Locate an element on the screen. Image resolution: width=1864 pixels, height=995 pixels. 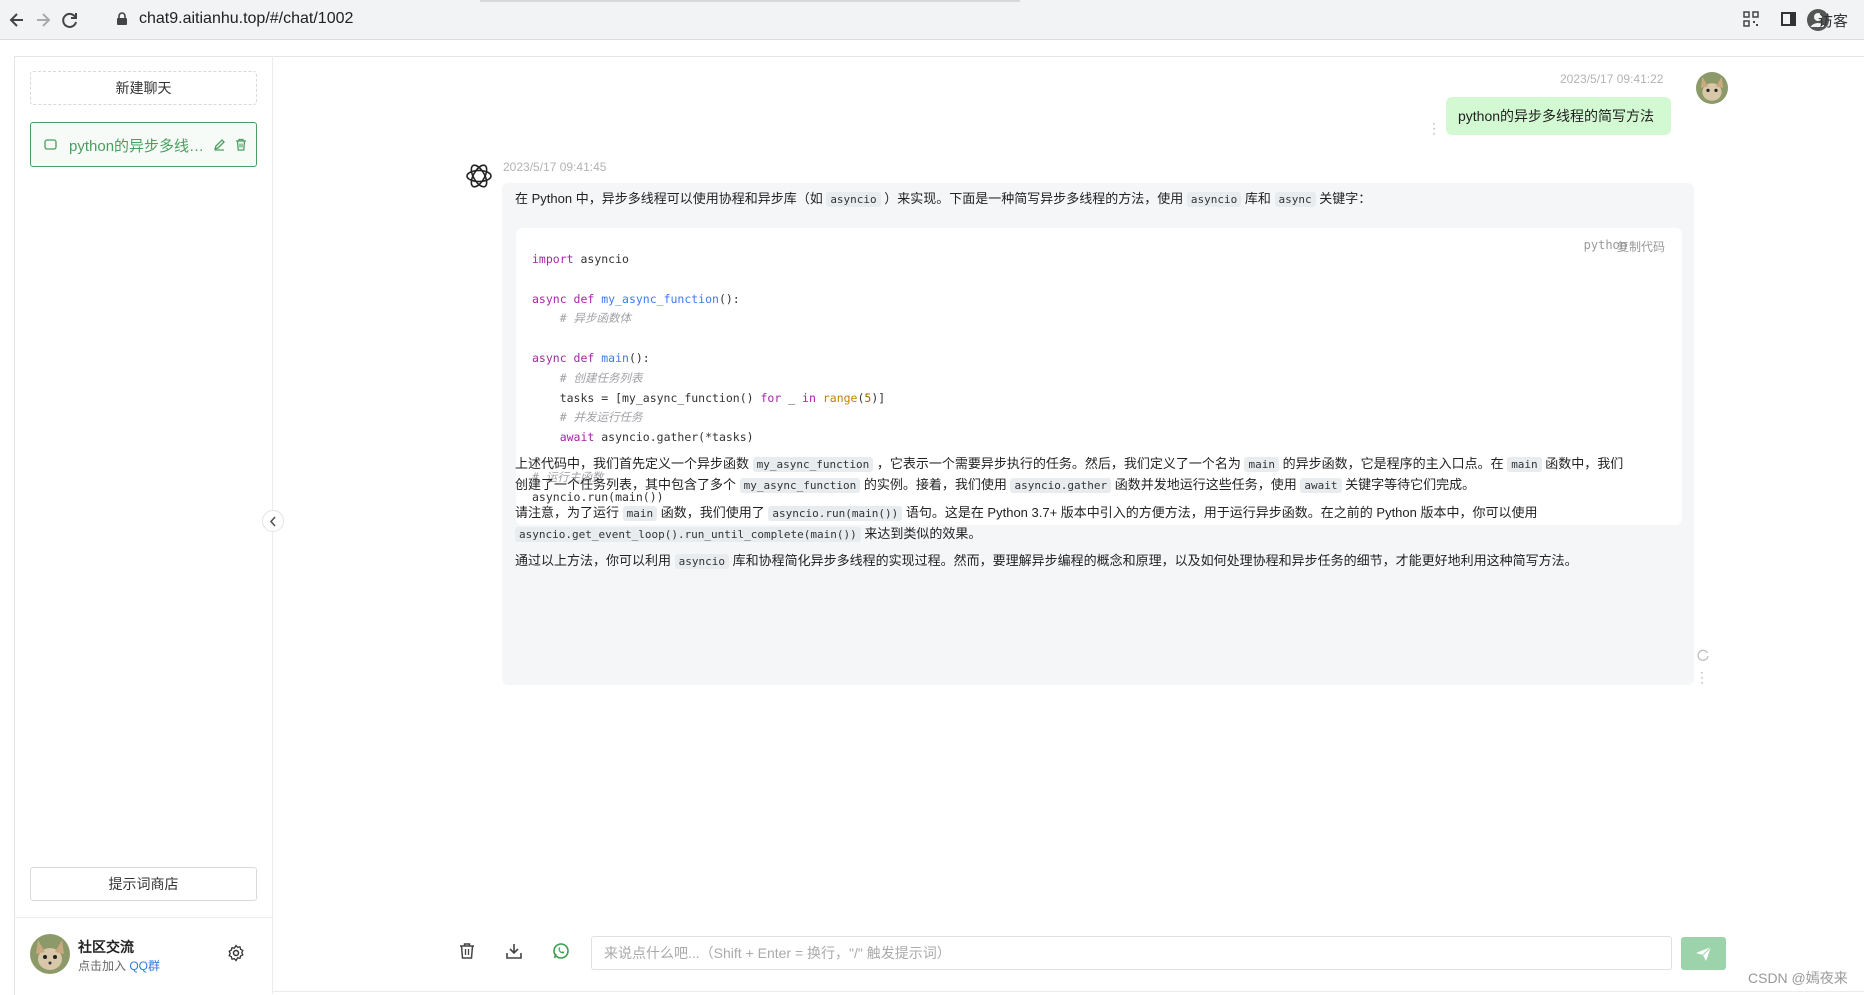
bottom-divider is located at coordinates (1068, 991).